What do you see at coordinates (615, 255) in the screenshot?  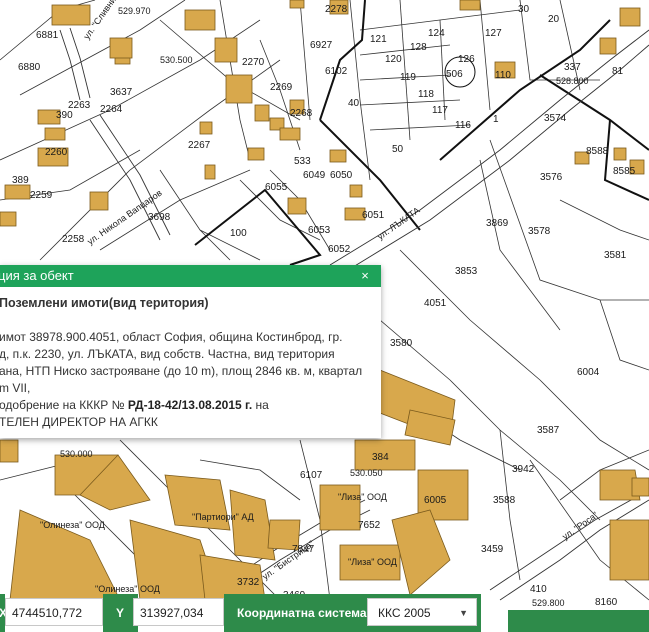 I see `plot-label: 3581` at bounding box center [615, 255].